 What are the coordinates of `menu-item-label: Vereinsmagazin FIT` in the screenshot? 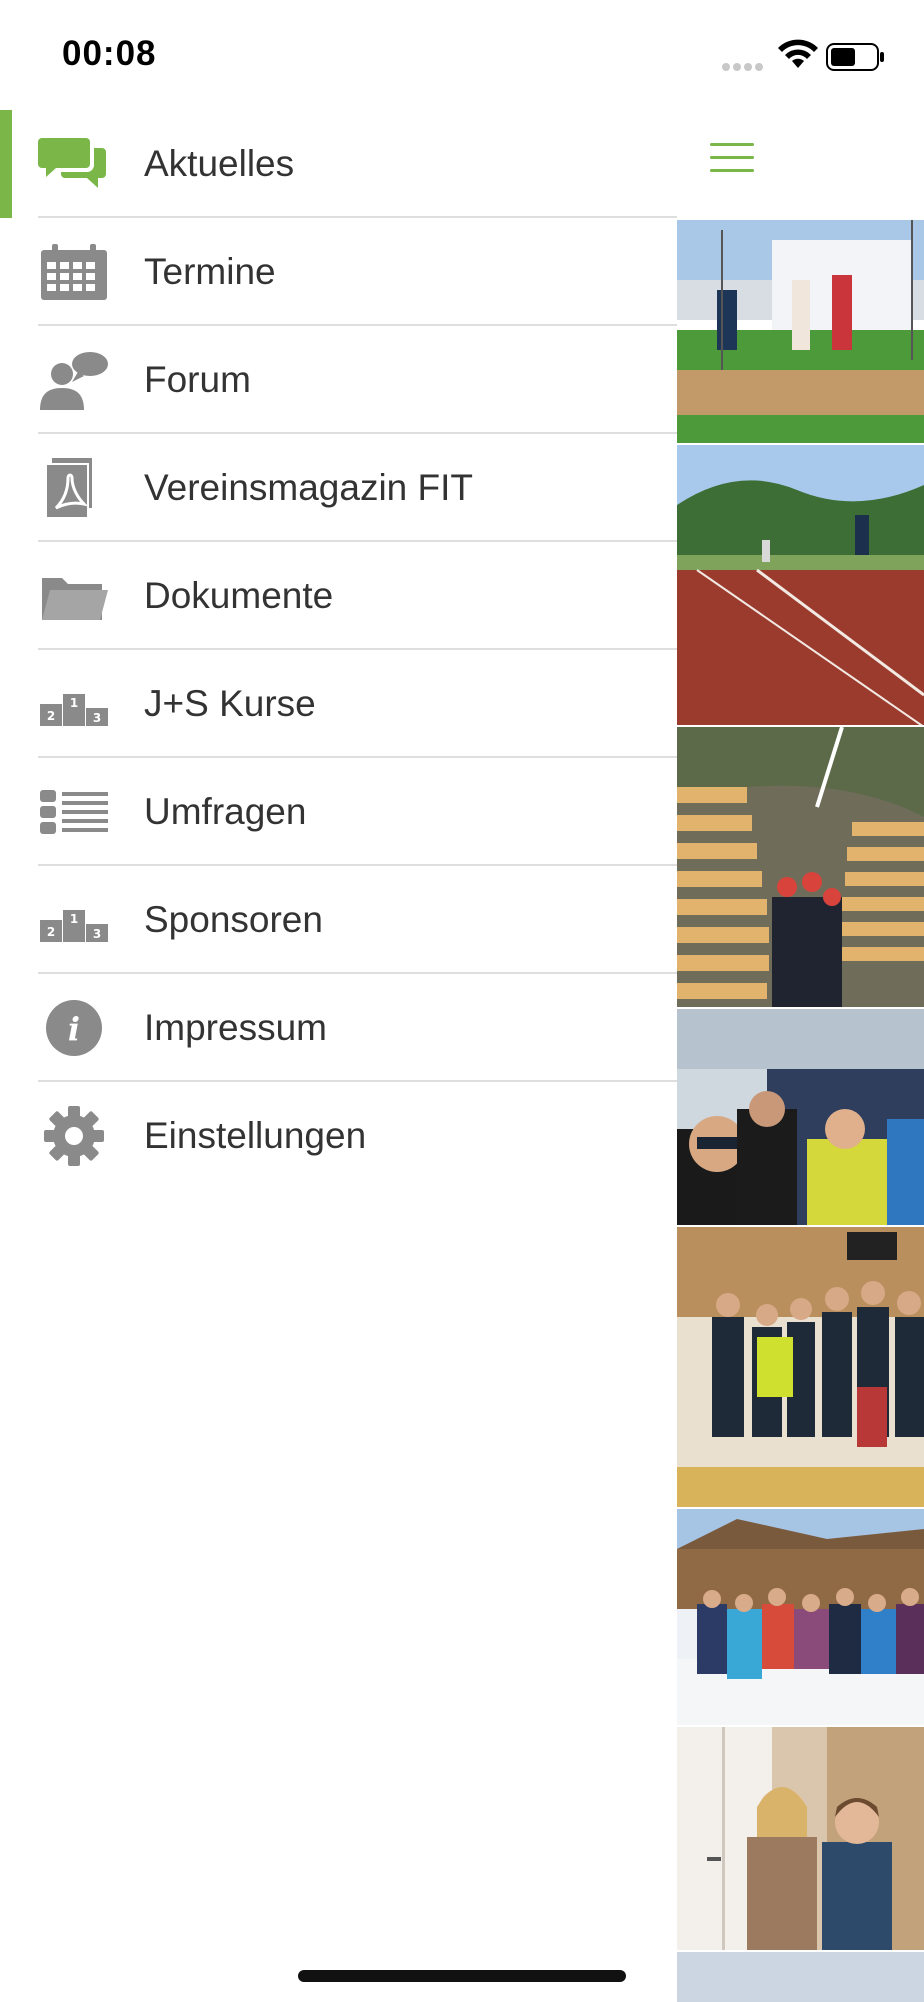 It's located at (309, 487).